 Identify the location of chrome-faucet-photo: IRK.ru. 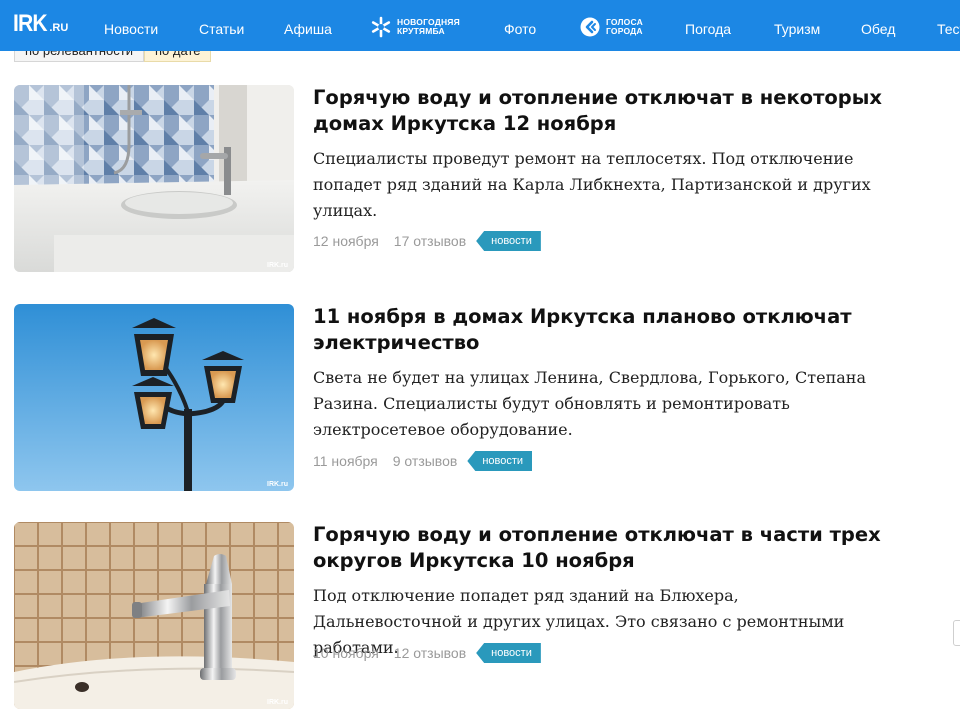
(154, 615).